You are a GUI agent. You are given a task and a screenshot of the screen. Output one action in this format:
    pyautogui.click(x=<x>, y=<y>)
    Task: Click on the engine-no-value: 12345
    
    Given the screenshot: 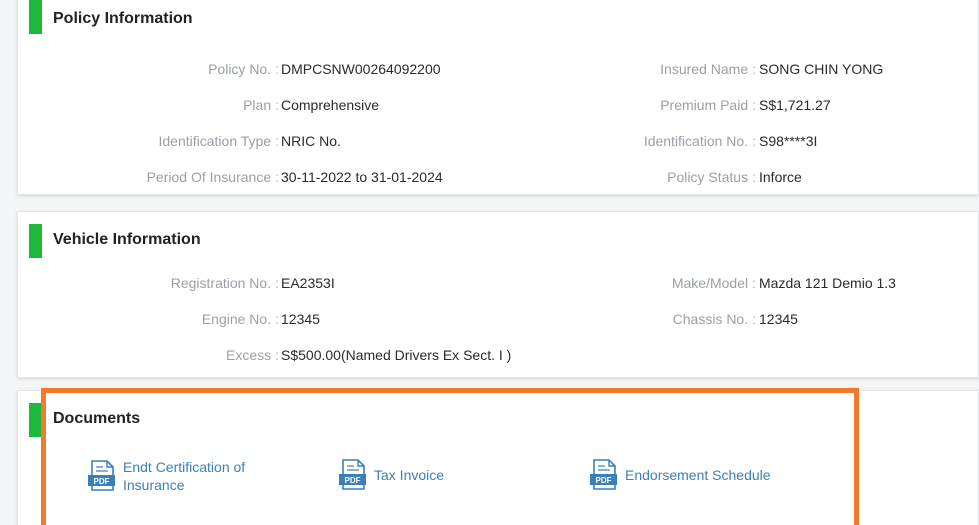 What is the action you would take?
    pyautogui.click(x=300, y=319)
    